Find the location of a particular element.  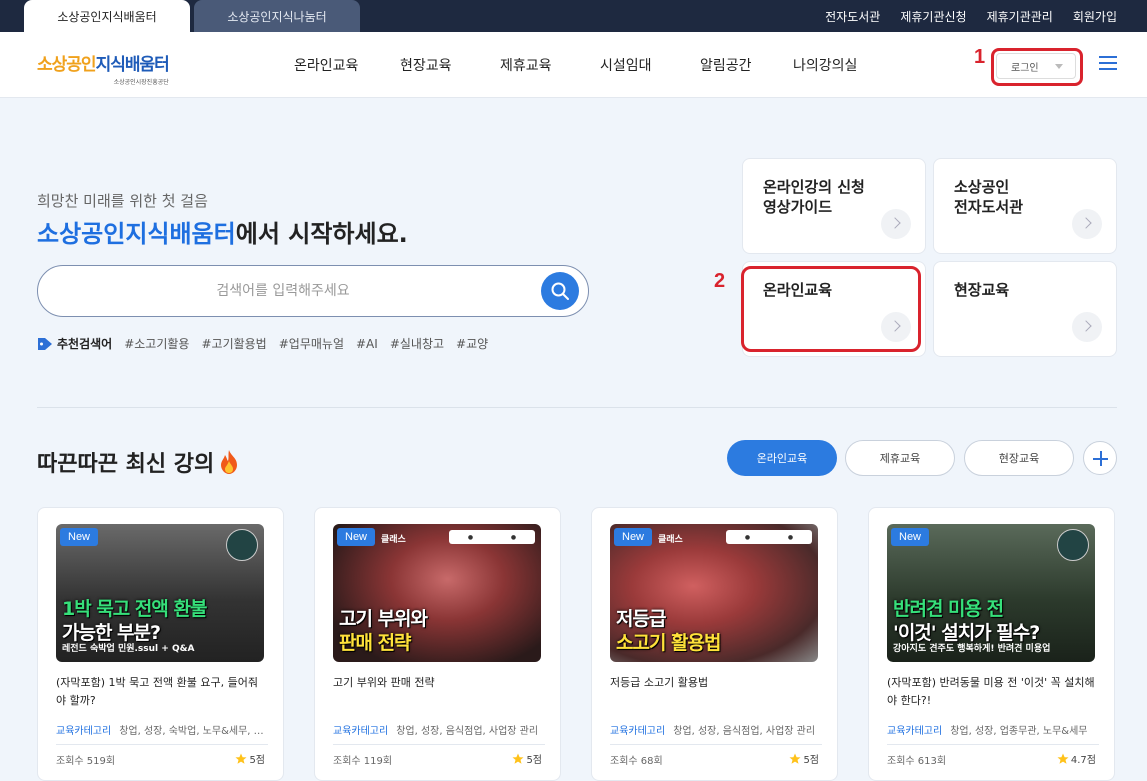

filter-partner-education: 제휴교육 is located at coordinates (900, 458).